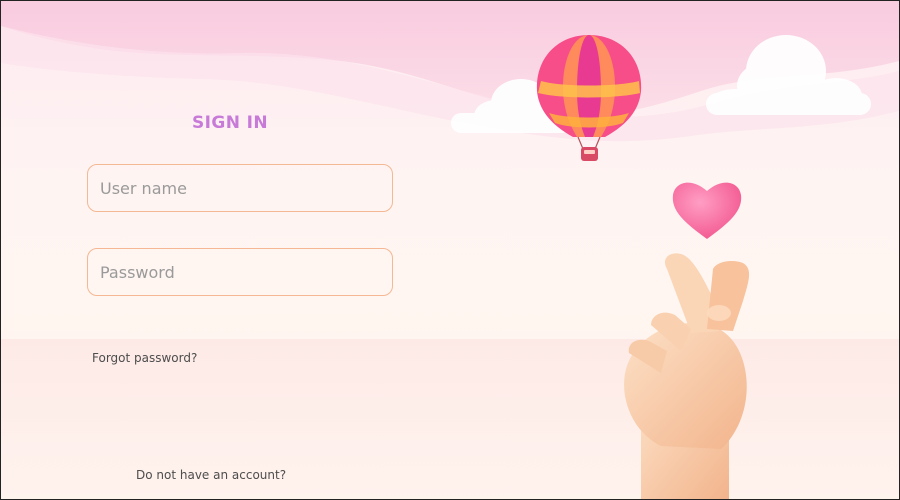  I want to click on password-field, so click(240, 272).